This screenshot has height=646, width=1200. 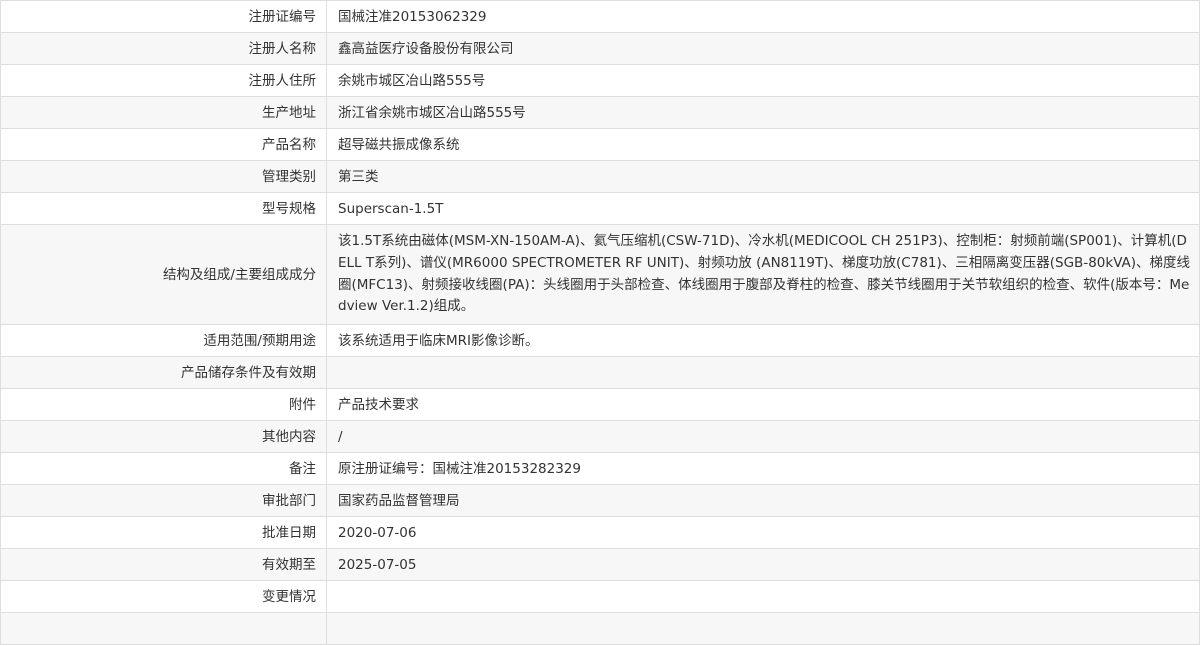 What do you see at coordinates (163, 48) in the screenshot?
I see `label-registrant-name: 注册人名称` at bounding box center [163, 48].